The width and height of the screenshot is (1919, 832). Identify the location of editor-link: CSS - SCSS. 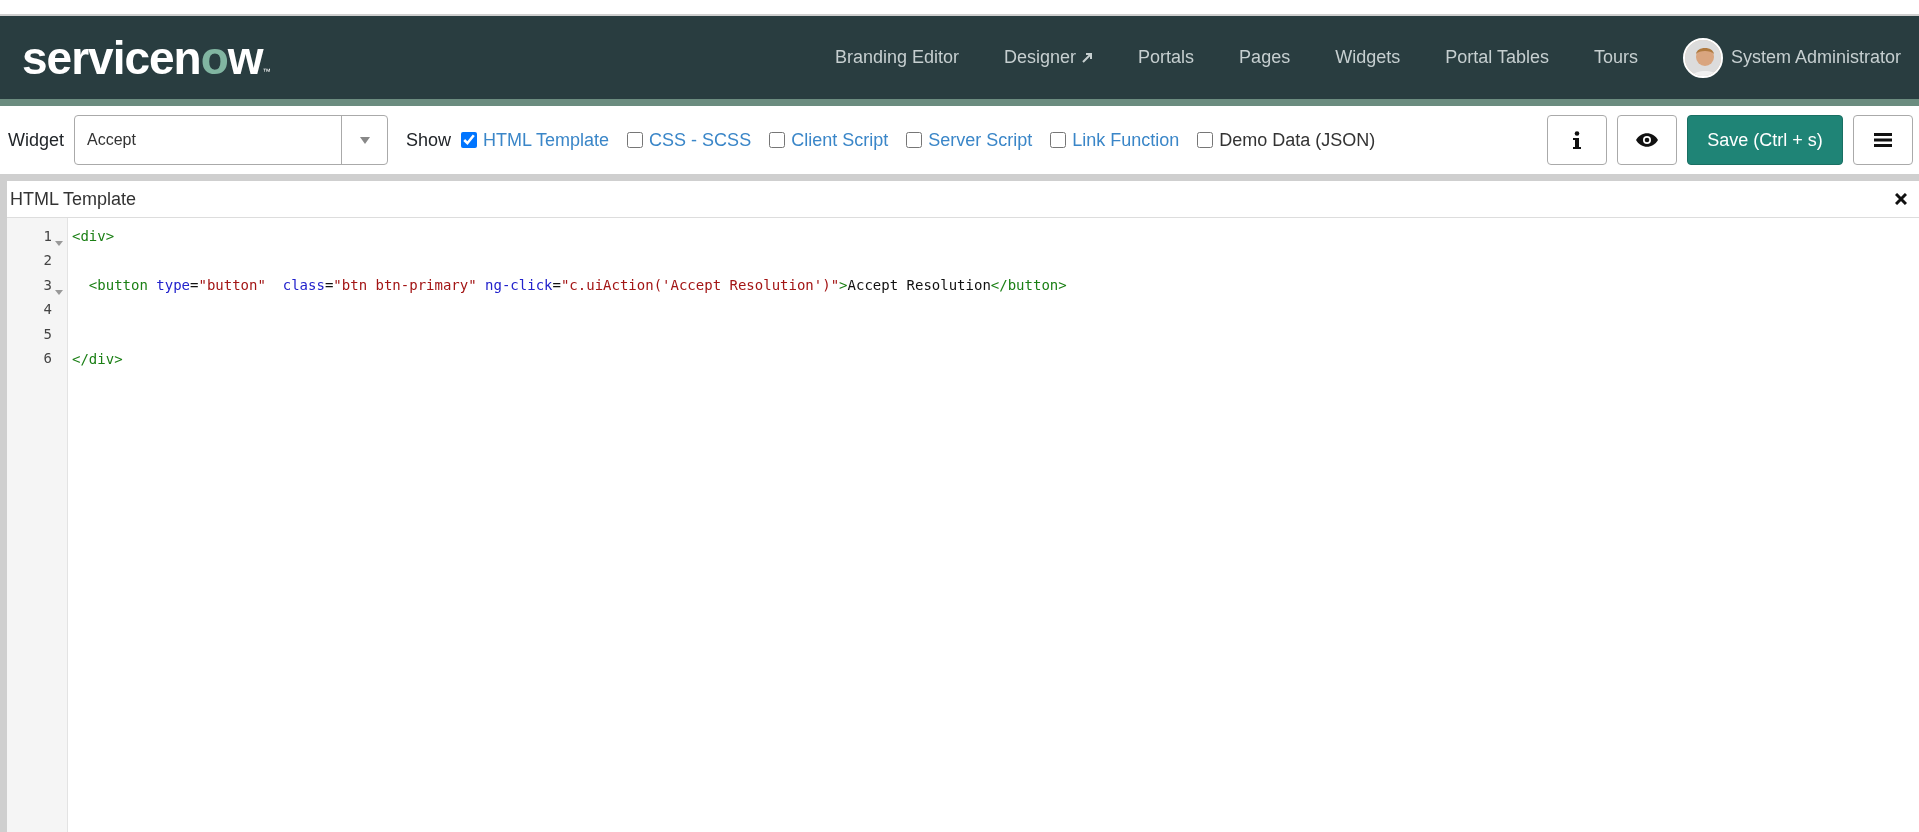
(700, 140).